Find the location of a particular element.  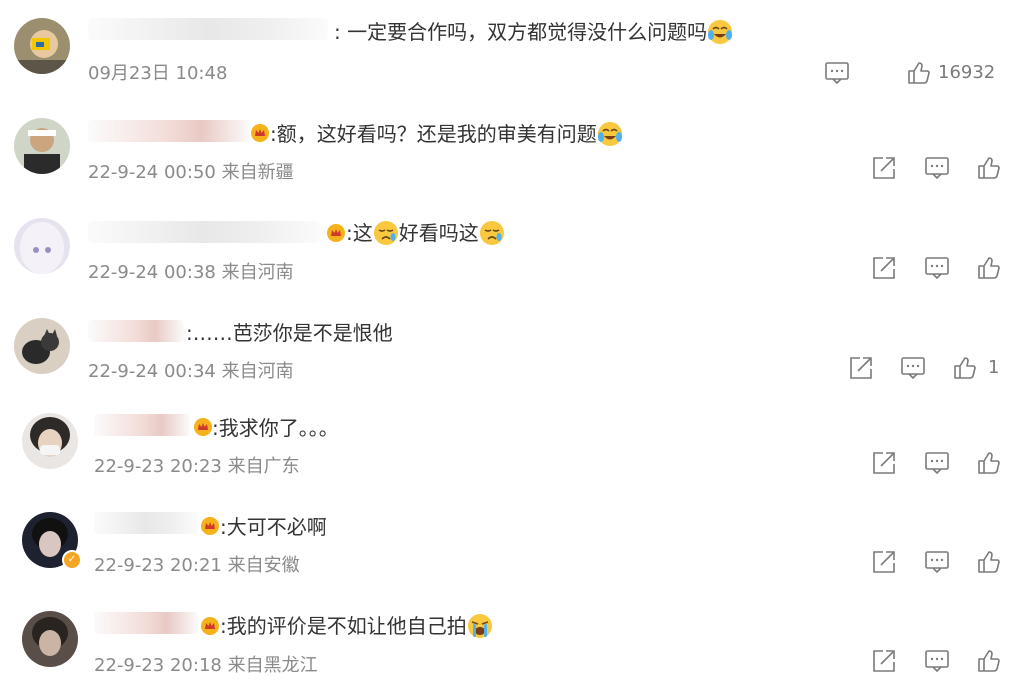

comment-text: :大可不必啊 is located at coordinates (273, 527).